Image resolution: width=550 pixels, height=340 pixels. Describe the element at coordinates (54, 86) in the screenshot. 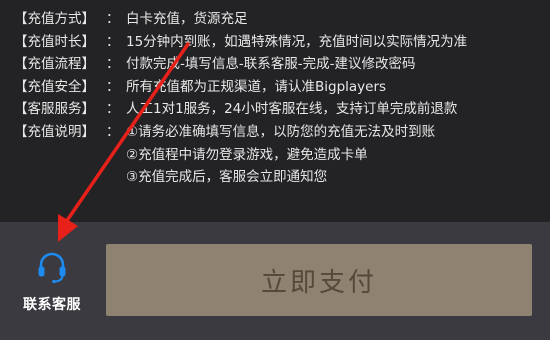

I see `row-key: 【充值安全】` at that location.